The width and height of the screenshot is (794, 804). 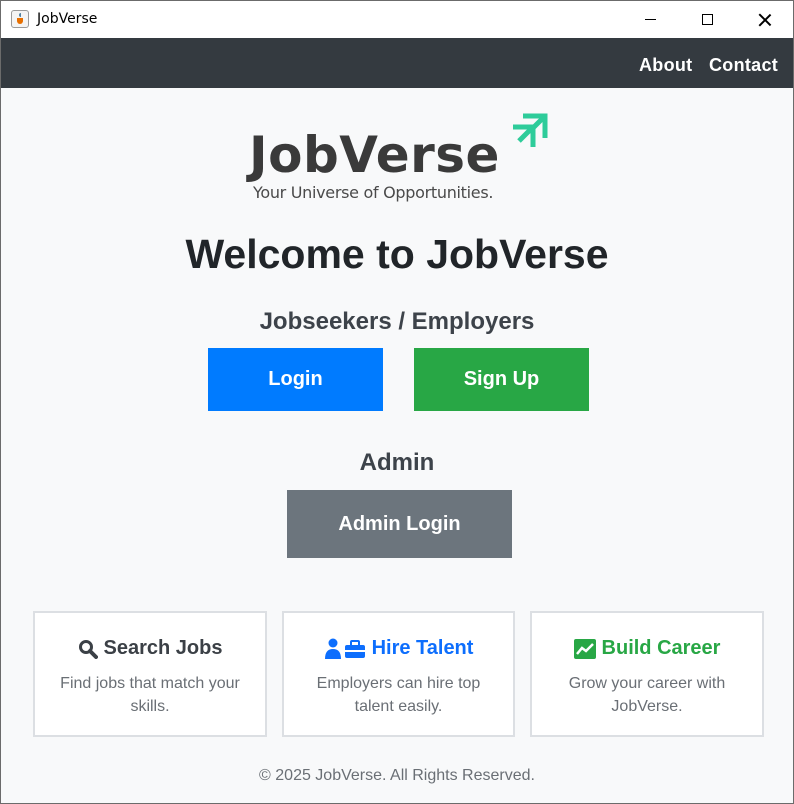 What do you see at coordinates (374, 155) in the screenshot?
I see `logo-wordmark: JobVerse` at bounding box center [374, 155].